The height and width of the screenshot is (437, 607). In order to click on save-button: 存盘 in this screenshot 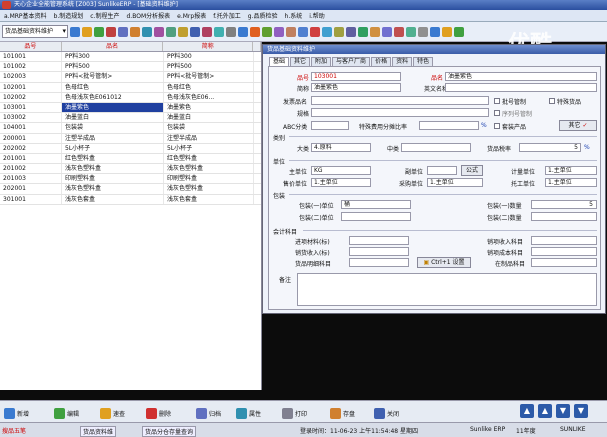, I will do `click(342, 413)`.